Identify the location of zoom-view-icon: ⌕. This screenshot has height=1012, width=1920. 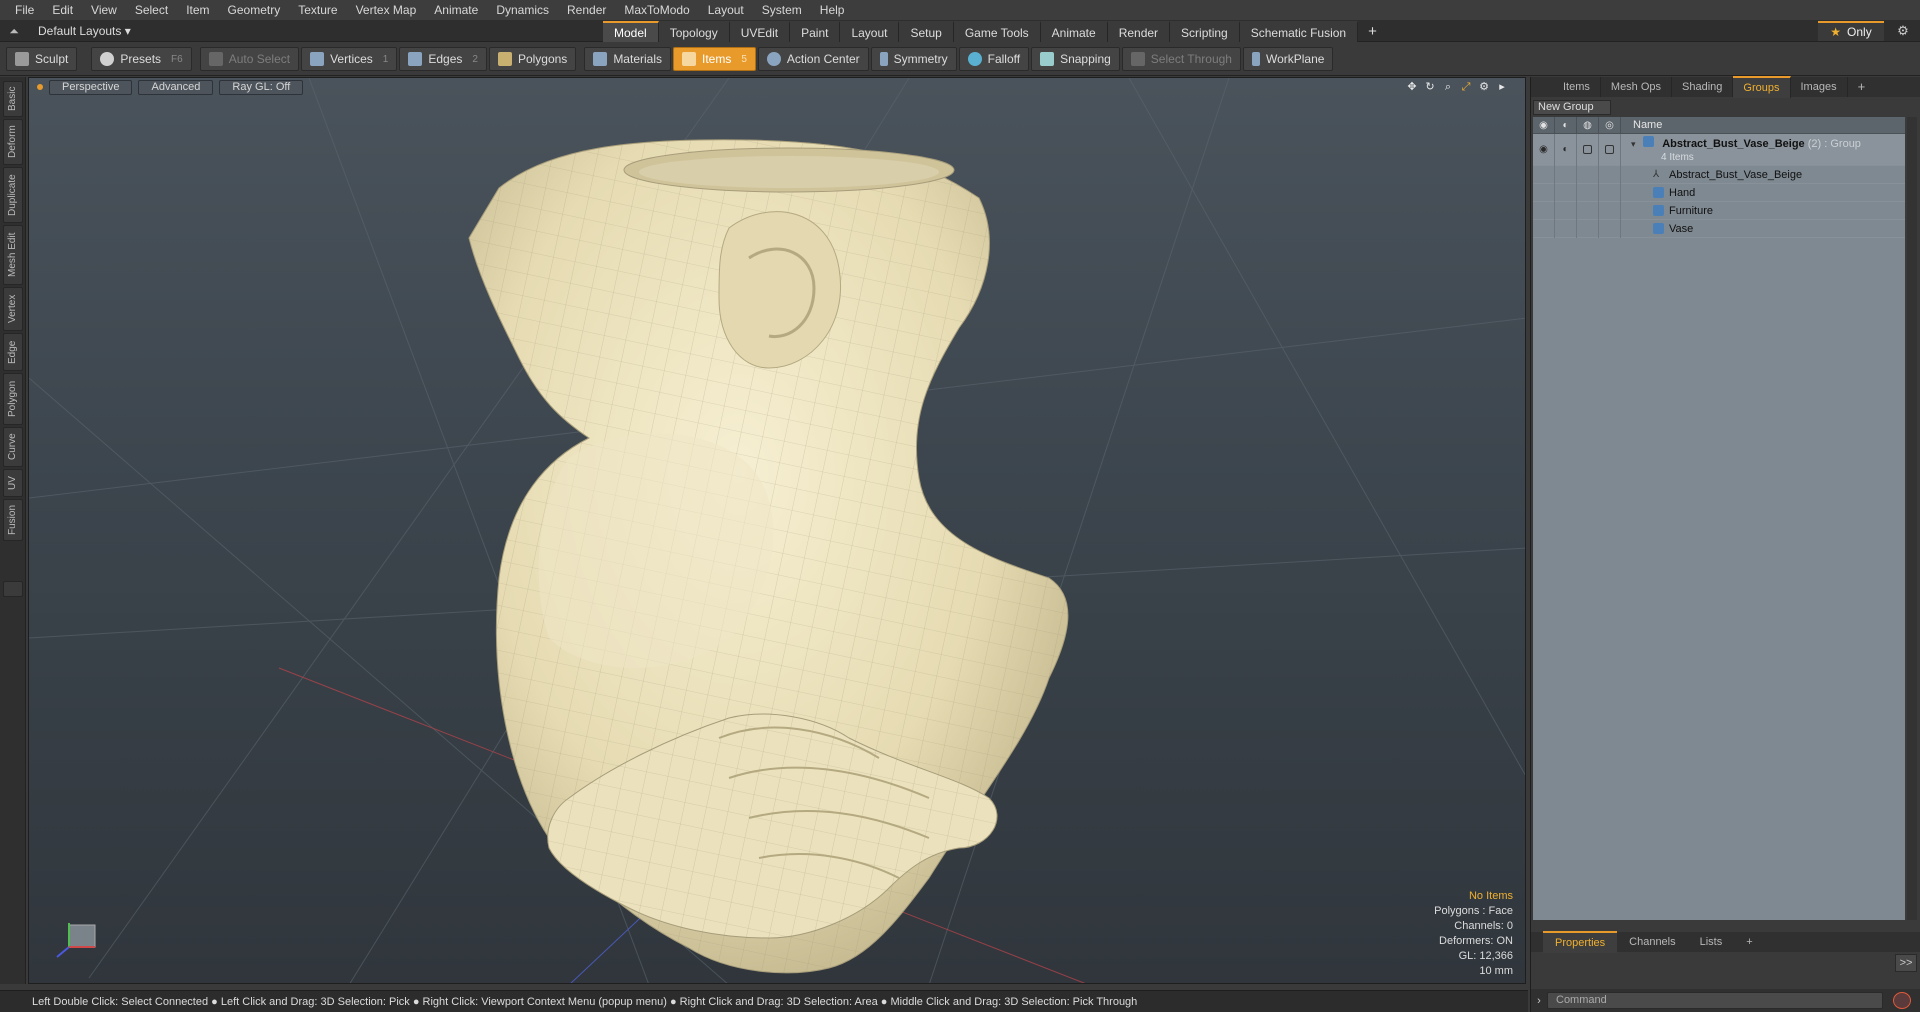
(1448, 87).